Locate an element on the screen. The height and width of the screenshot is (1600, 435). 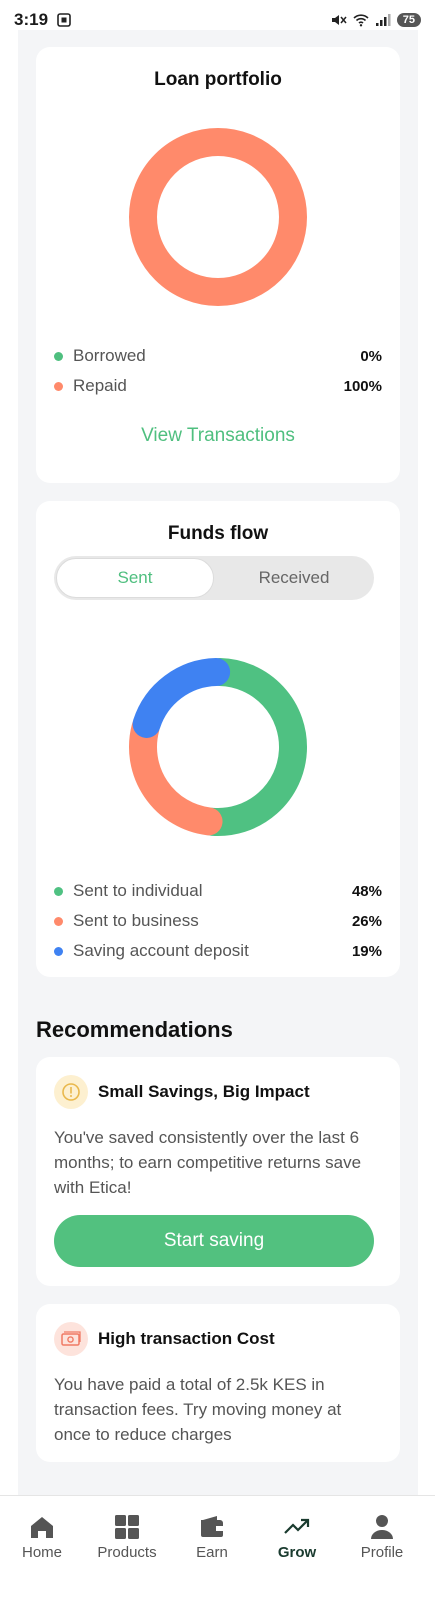
legend-label-borrowed: Borrowed is located at coordinates (109, 355).